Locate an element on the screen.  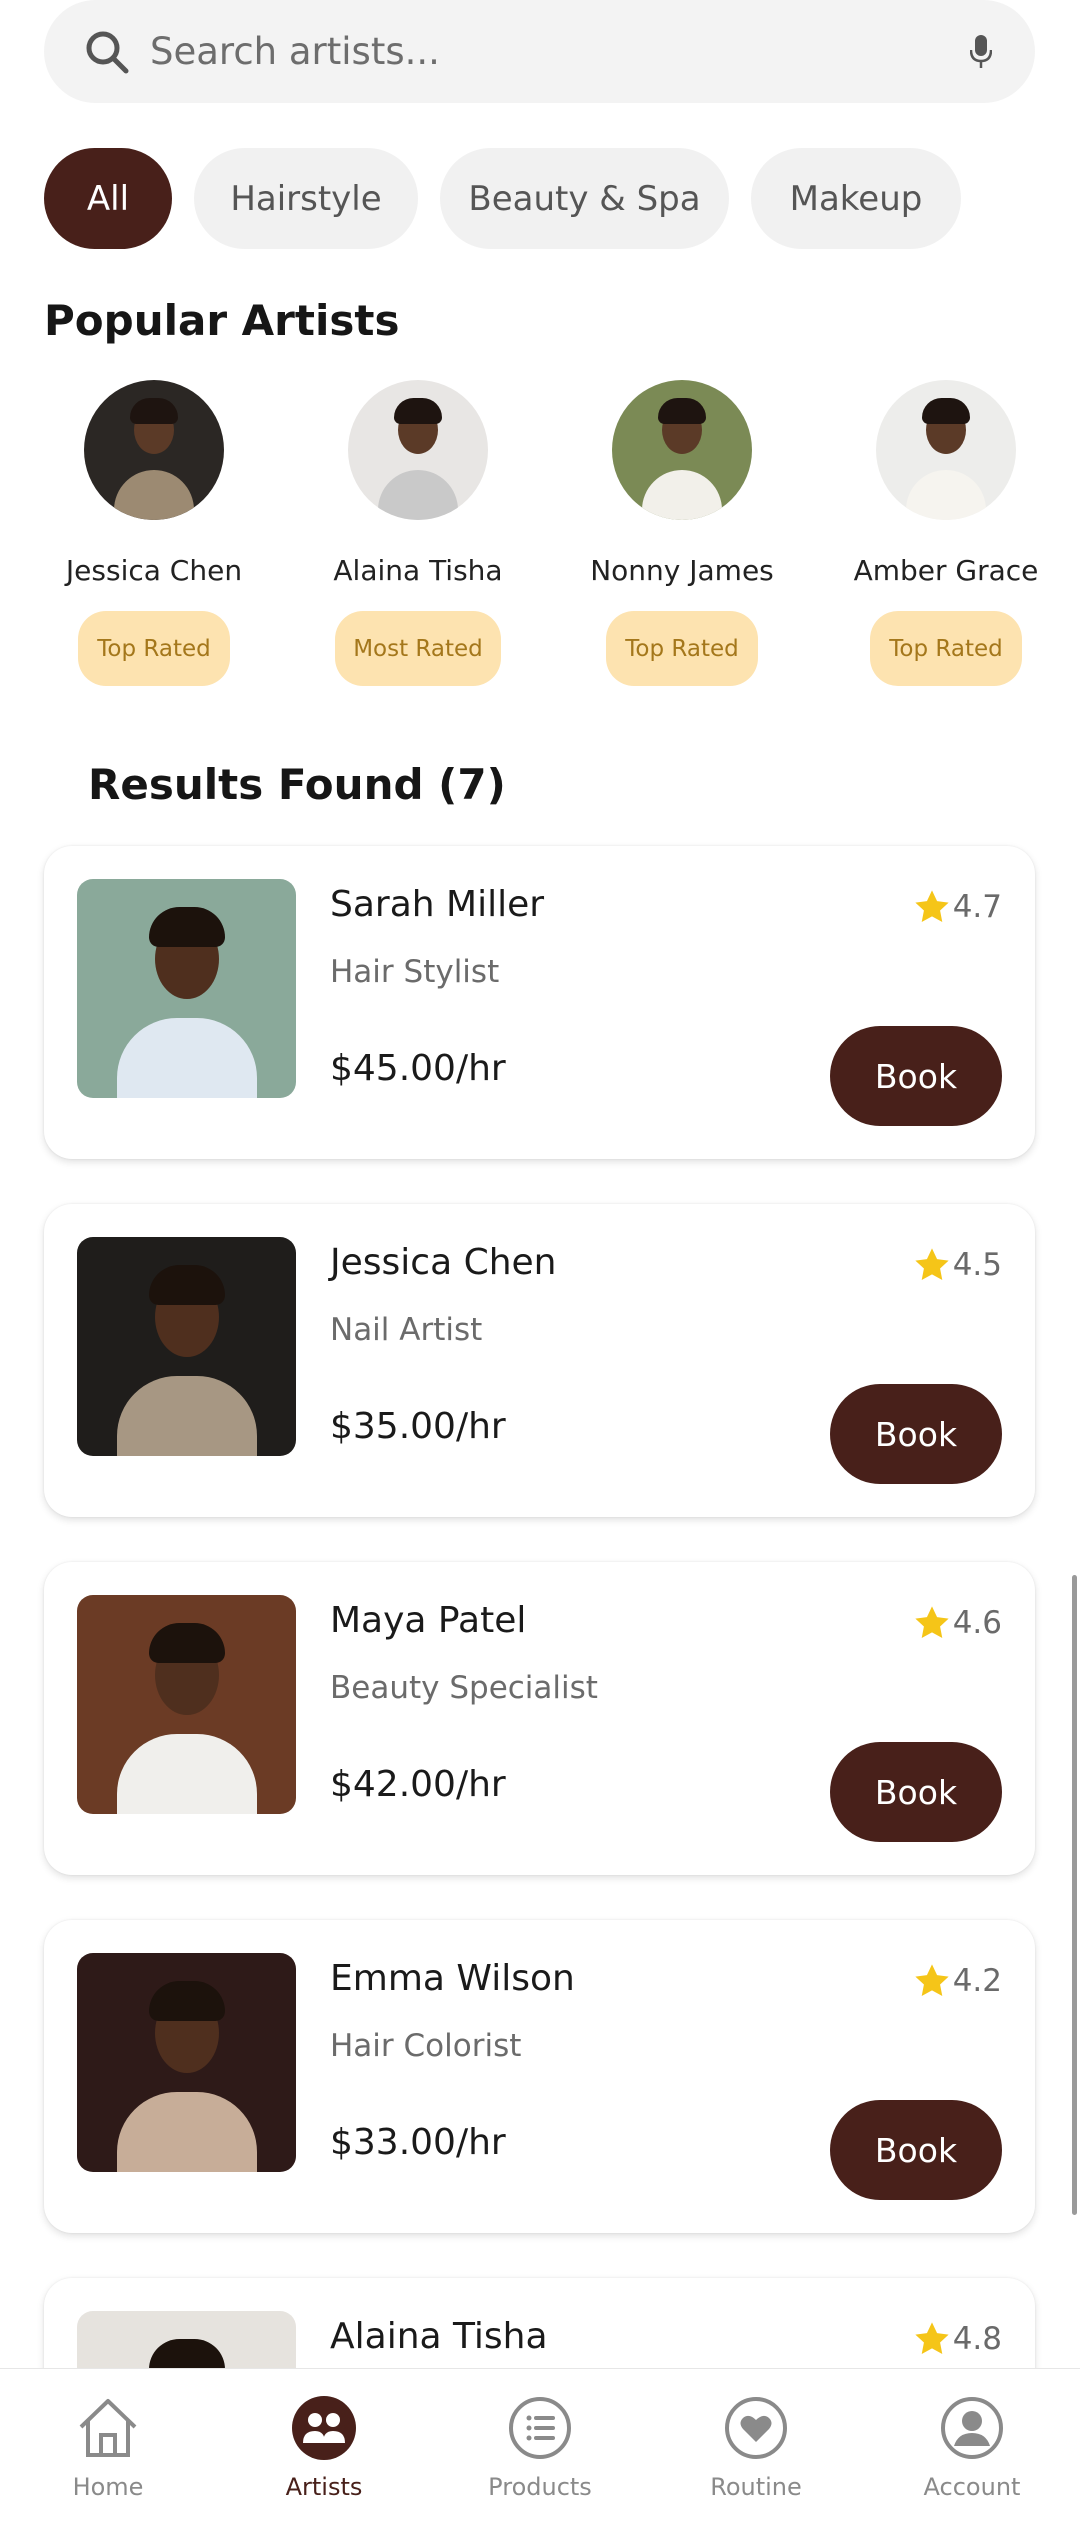
rating: 4.5 is located at coordinates (957, 1265).